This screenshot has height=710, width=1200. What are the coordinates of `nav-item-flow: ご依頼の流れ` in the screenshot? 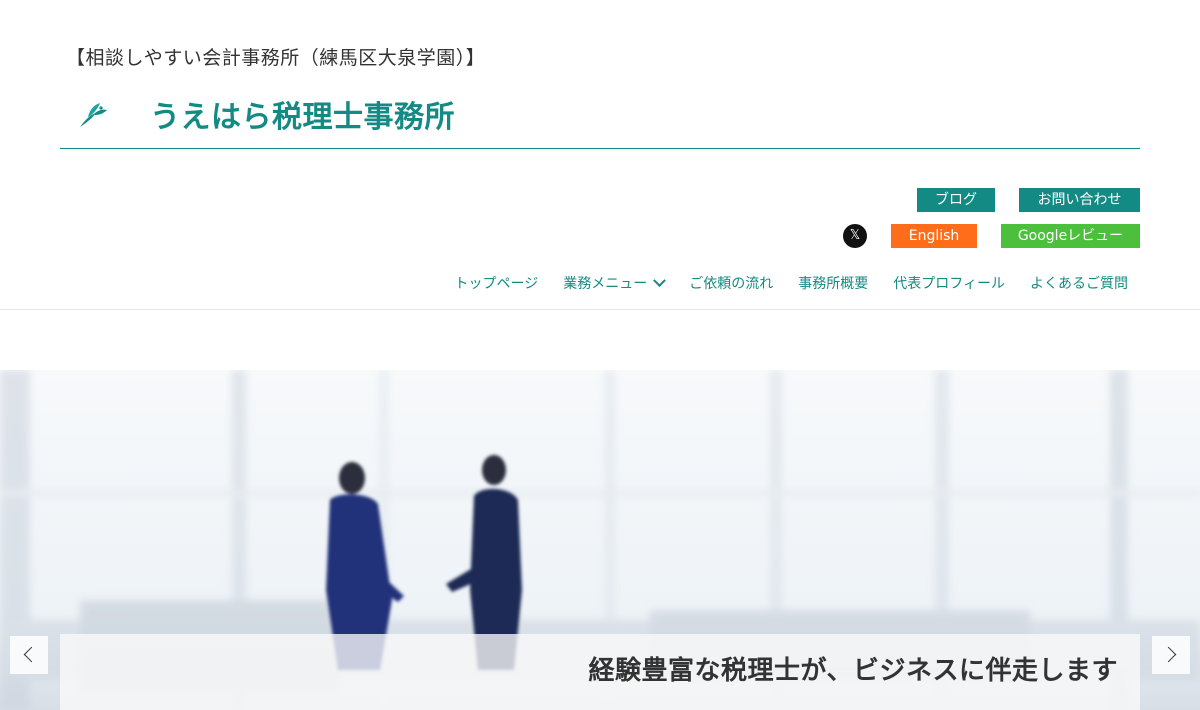 It's located at (731, 283).